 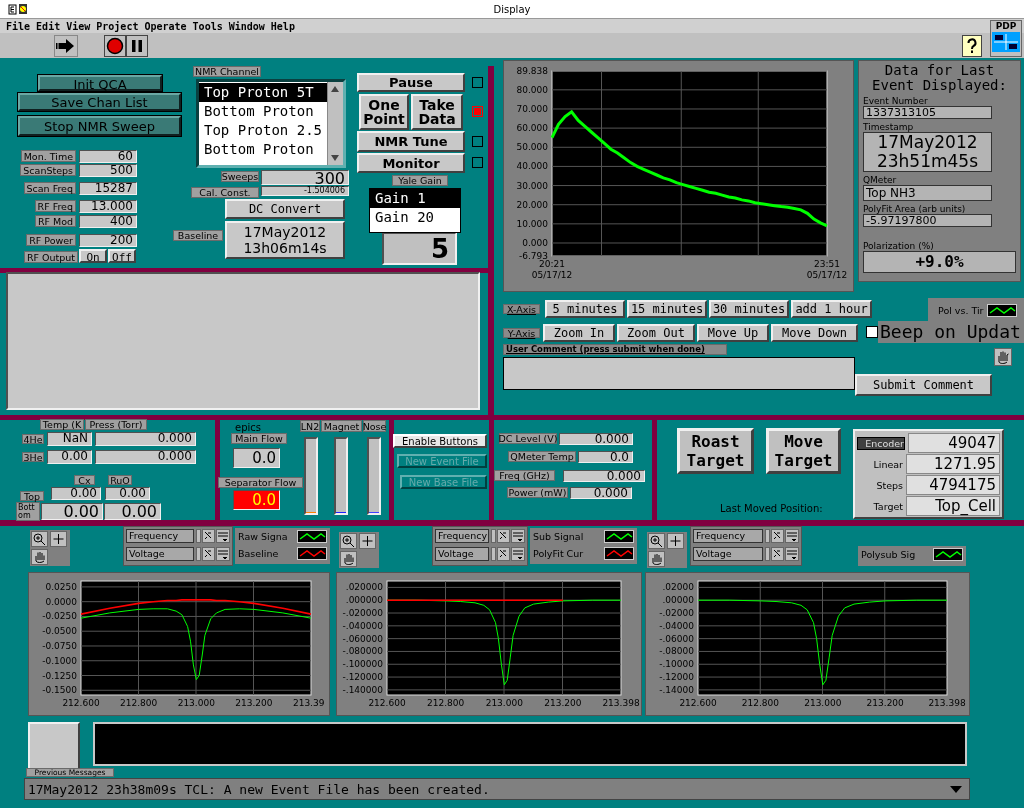 What do you see at coordinates (374, 426) in the screenshot?
I see `tank-label: Nose` at bounding box center [374, 426].